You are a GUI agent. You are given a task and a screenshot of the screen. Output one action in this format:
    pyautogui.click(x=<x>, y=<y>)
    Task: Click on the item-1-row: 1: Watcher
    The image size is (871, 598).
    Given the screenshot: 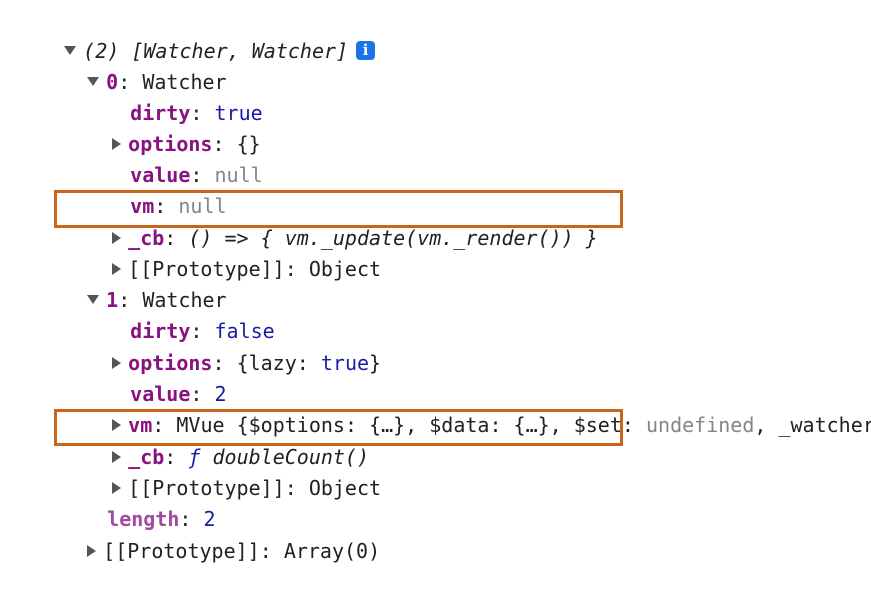 What is the action you would take?
    pyautogui.click(x=133, y=283)
    